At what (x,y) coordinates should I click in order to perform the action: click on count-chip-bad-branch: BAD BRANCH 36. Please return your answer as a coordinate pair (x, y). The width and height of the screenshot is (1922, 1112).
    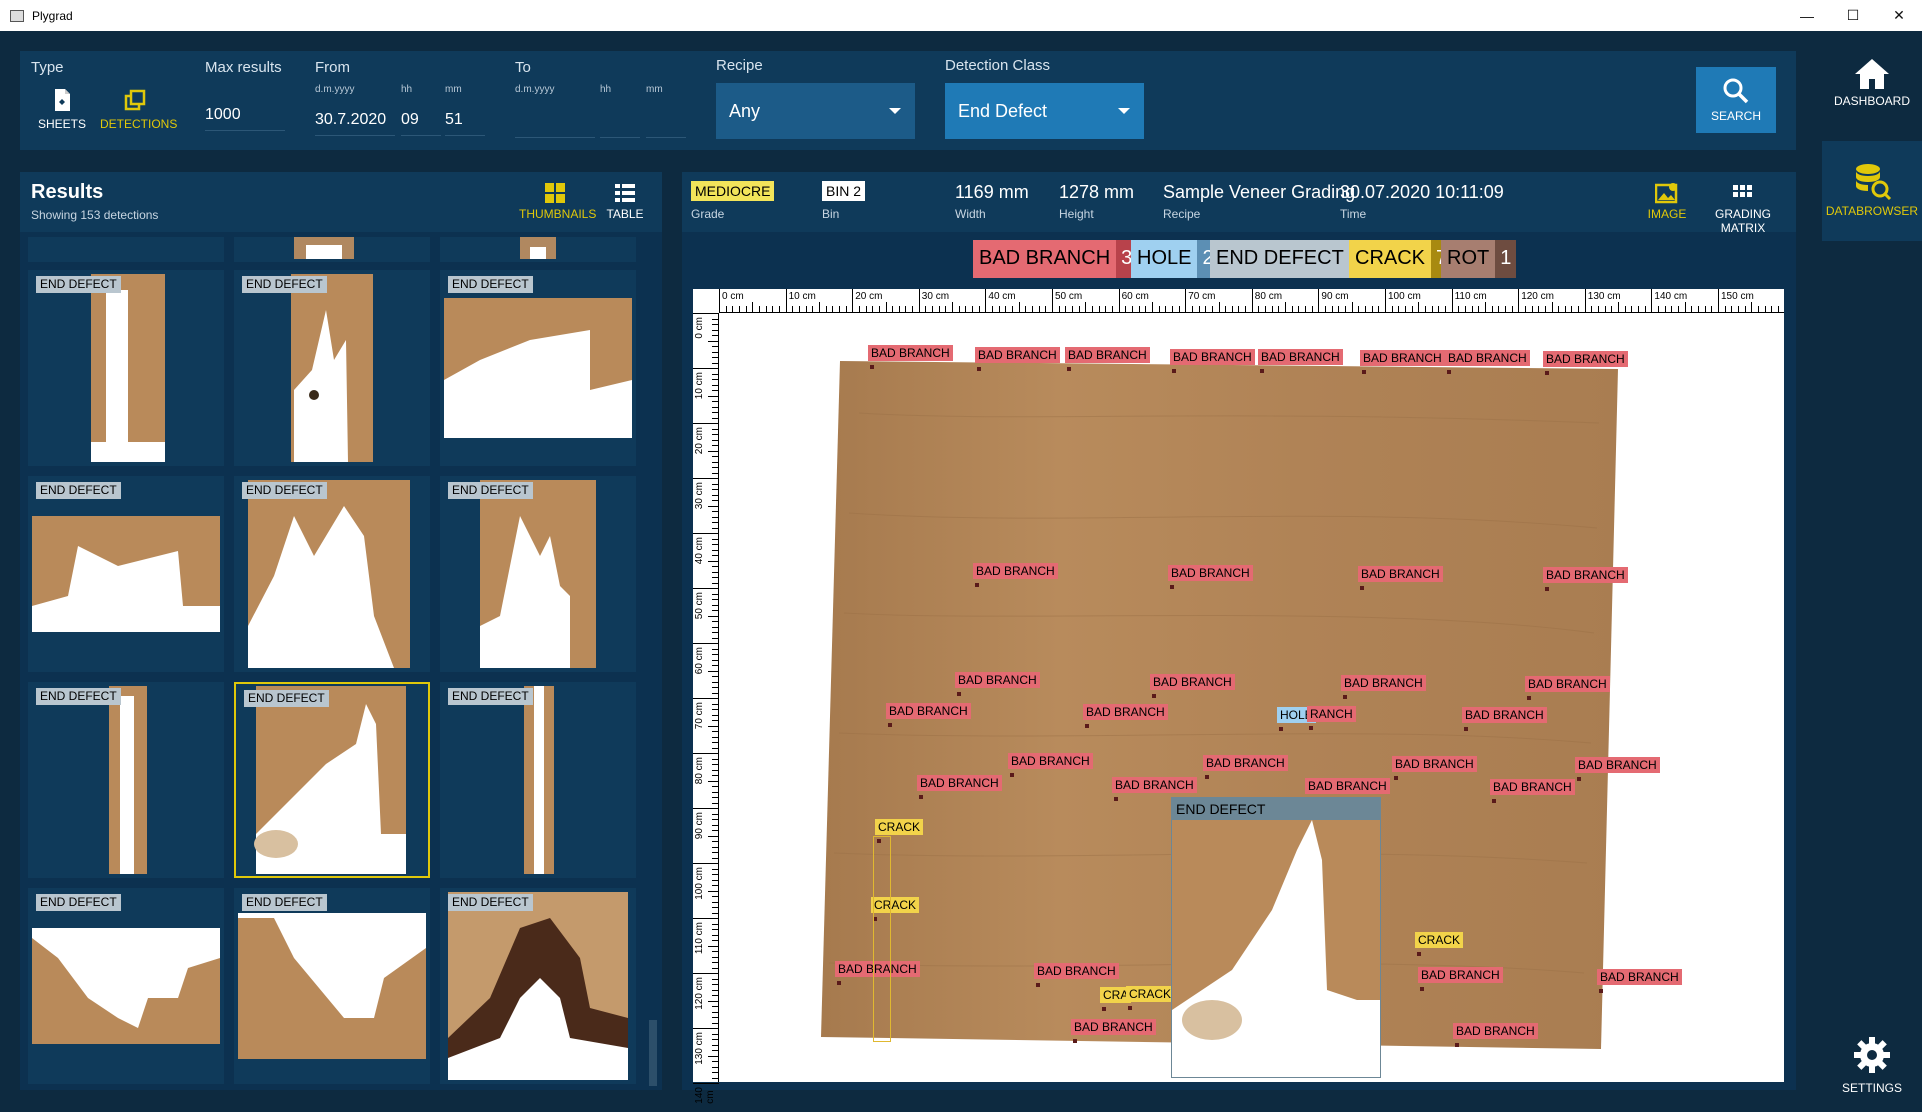
    Looking at the image, I should click on (1061, 259).